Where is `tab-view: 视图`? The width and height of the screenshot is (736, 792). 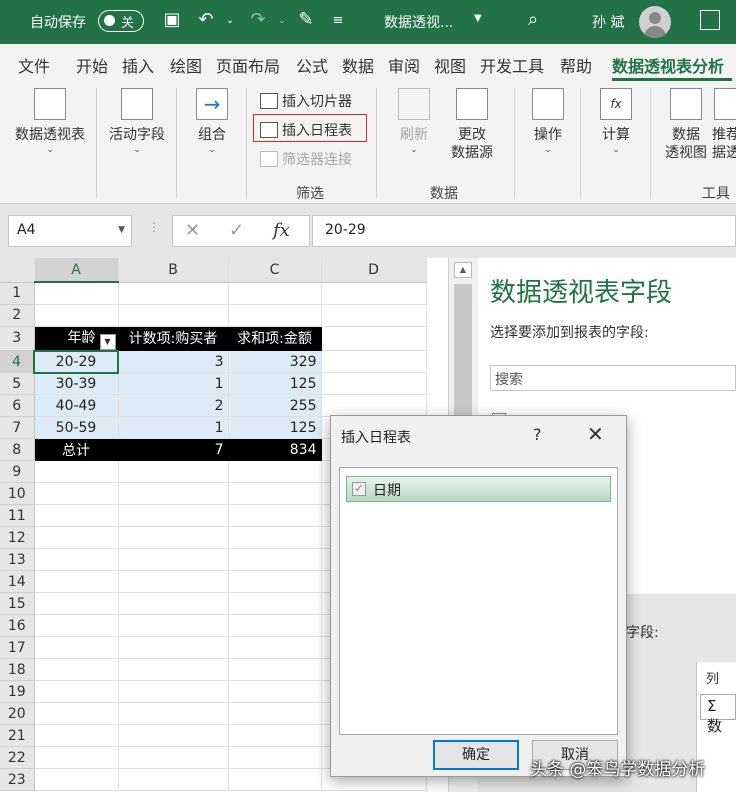 tab-view: 视图 is located at coordinates (450, 65).